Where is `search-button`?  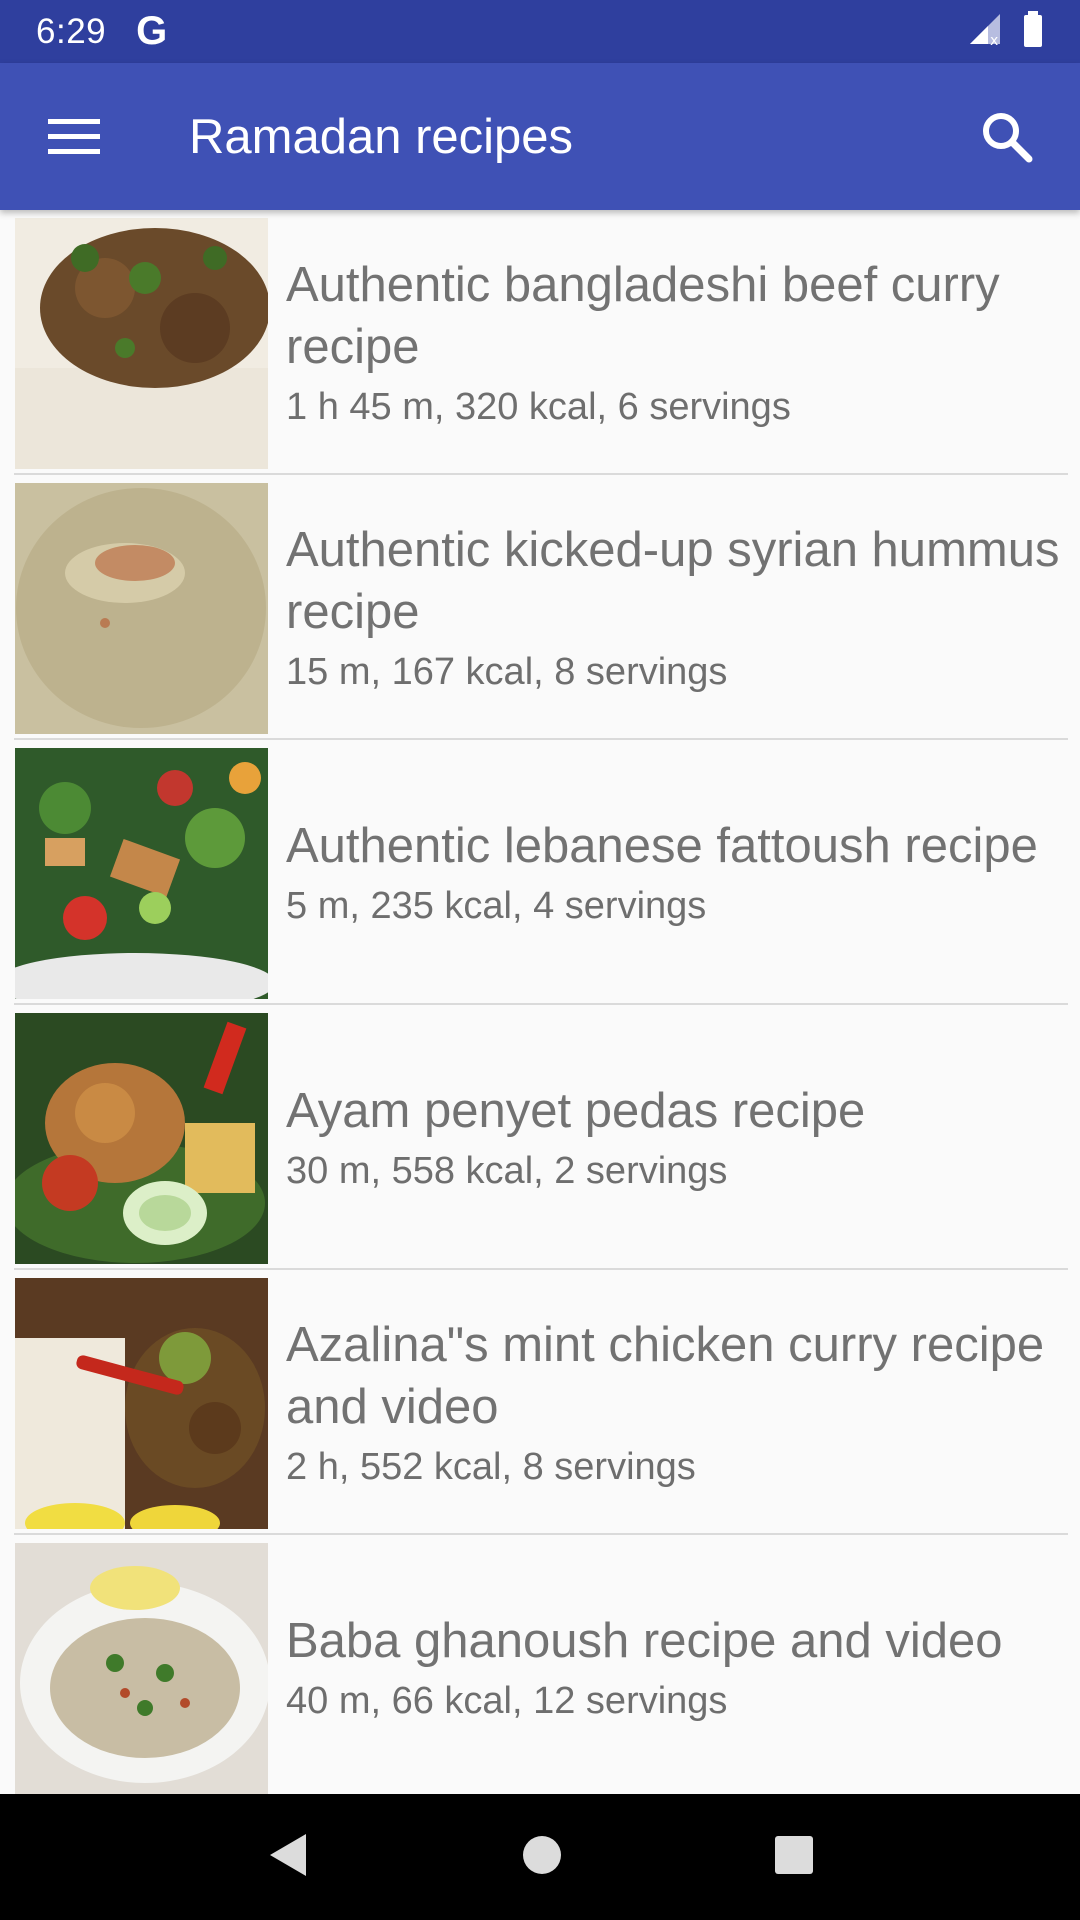 search-button is located at coordinates (1006, 136).